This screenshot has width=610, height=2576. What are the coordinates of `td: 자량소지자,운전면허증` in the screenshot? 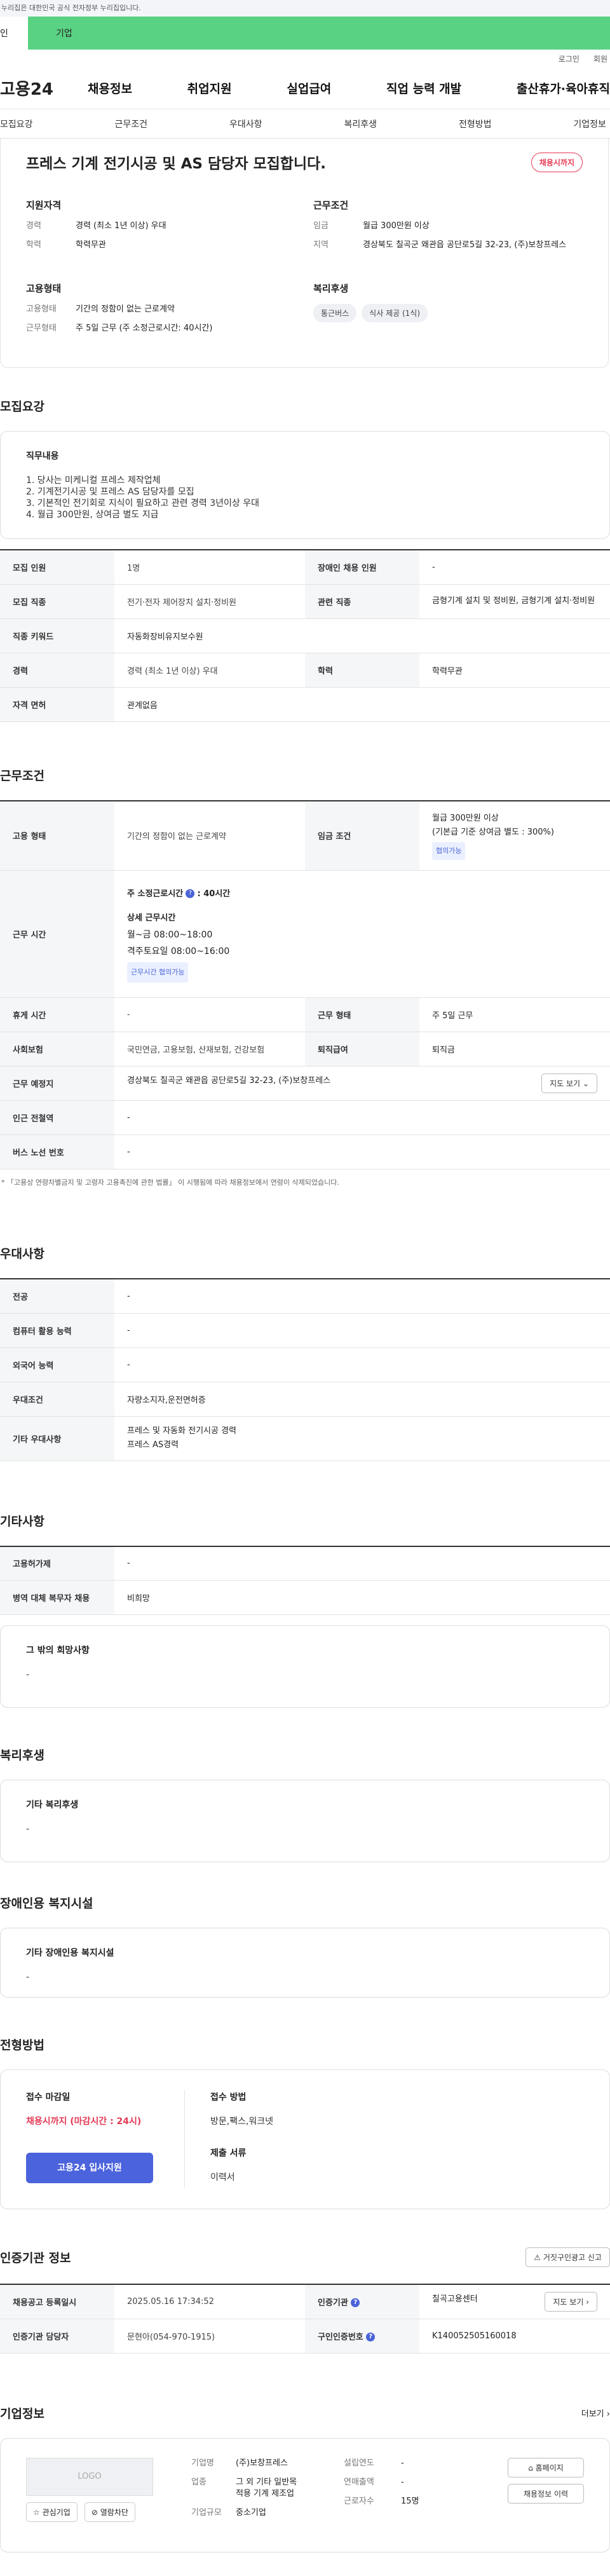 It's located at (362, 1399).